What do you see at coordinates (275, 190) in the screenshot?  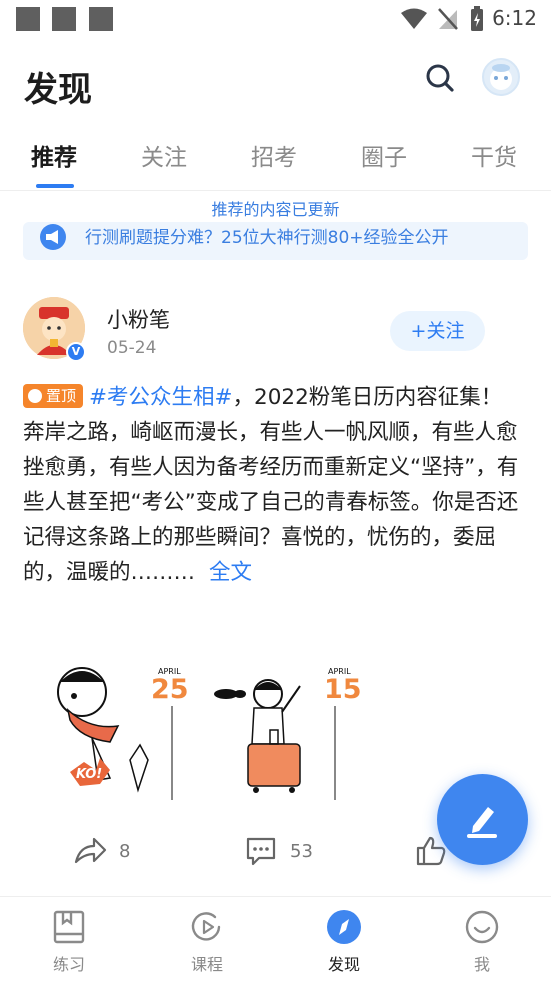 I see `divider` at bounding box center [275, 190].